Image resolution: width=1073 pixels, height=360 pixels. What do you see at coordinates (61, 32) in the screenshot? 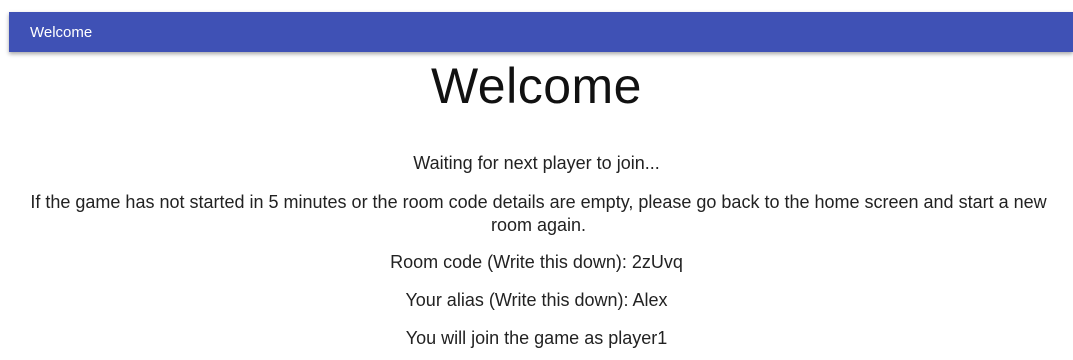
I see `app-bar-title: Welcome` at bounding box center [61, 32].